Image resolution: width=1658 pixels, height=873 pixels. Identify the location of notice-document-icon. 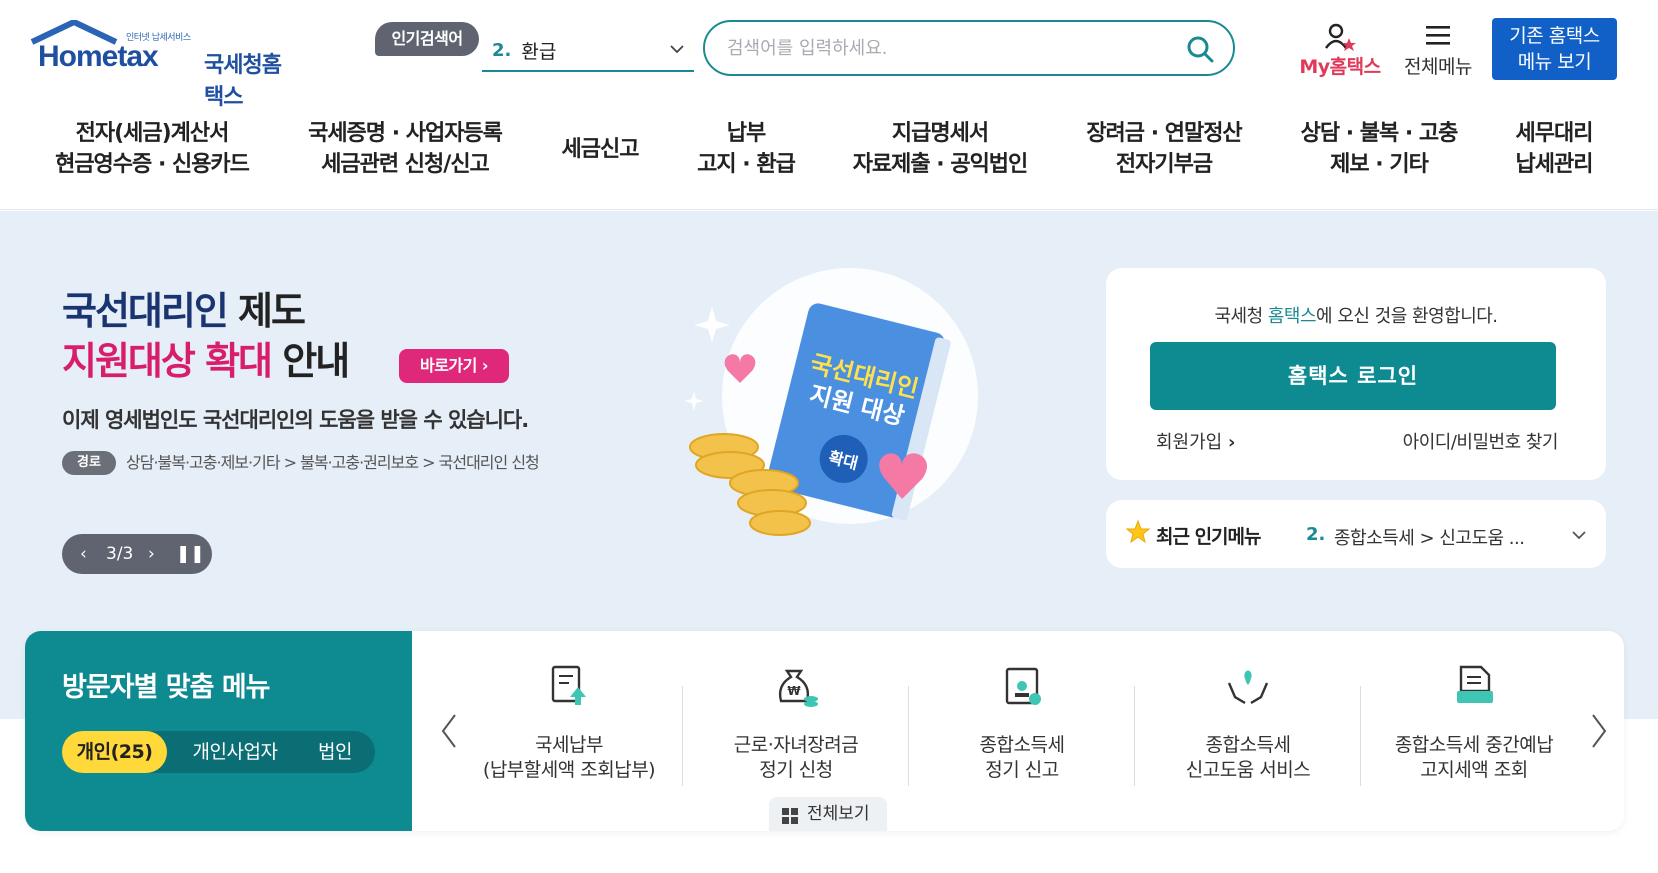
(1475, 684).